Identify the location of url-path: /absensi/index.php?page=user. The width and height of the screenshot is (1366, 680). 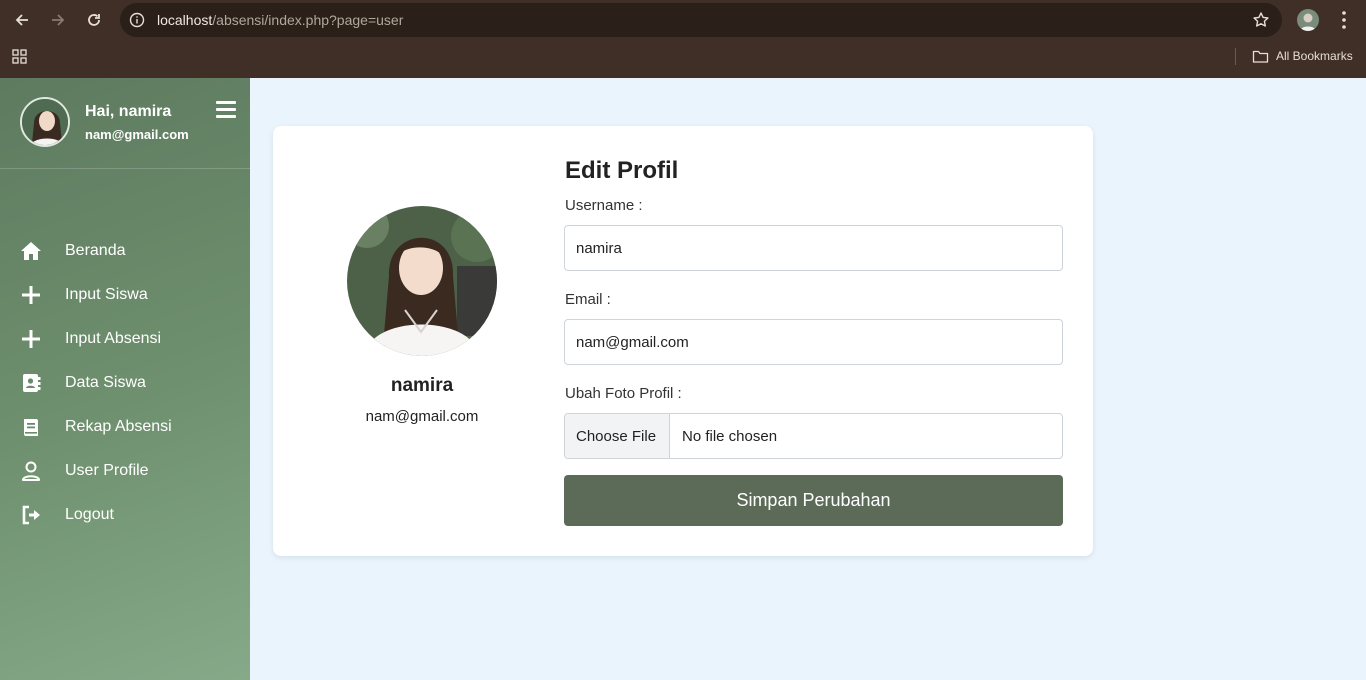
(308, 20).